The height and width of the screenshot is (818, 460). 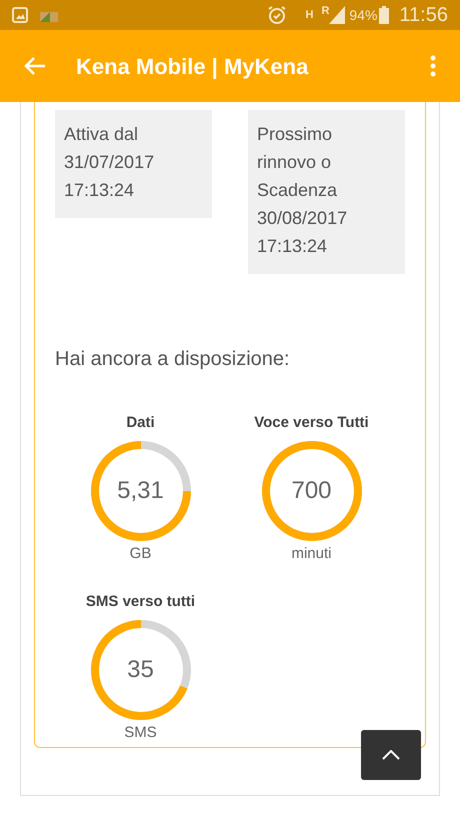 What do you see at coordinates (193, 66) in the screenshot?
I see `app-title: Kena Mobile | MyKena` at bounding box center [193, 66].